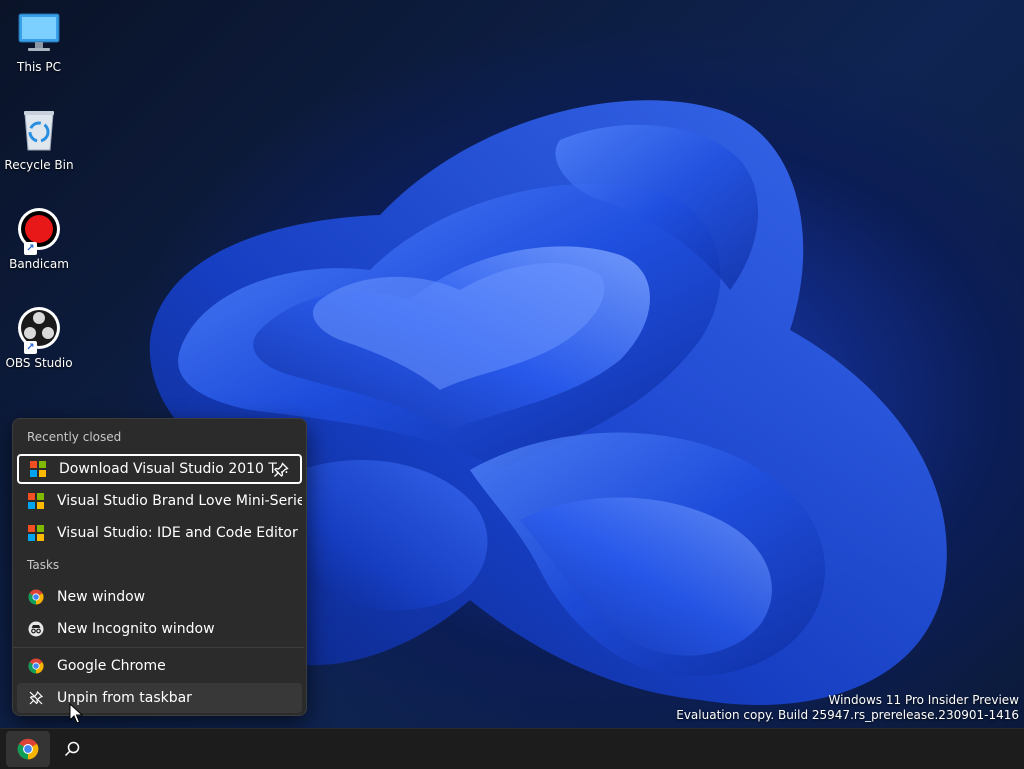  Describe the element at coordinates (36, 629) in the screenshot. I see `incognito-icon` at that location.